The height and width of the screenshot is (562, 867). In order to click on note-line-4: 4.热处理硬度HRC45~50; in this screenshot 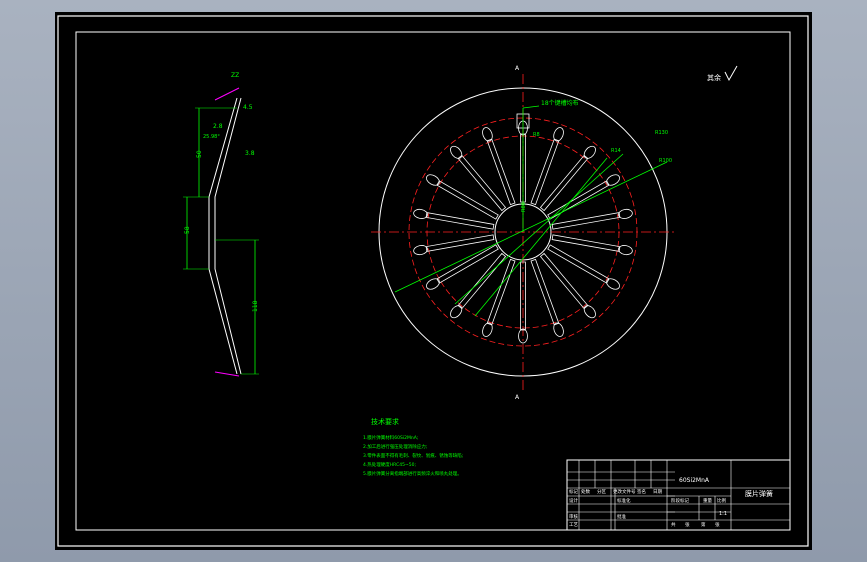, I will do `click(389, 464)`.